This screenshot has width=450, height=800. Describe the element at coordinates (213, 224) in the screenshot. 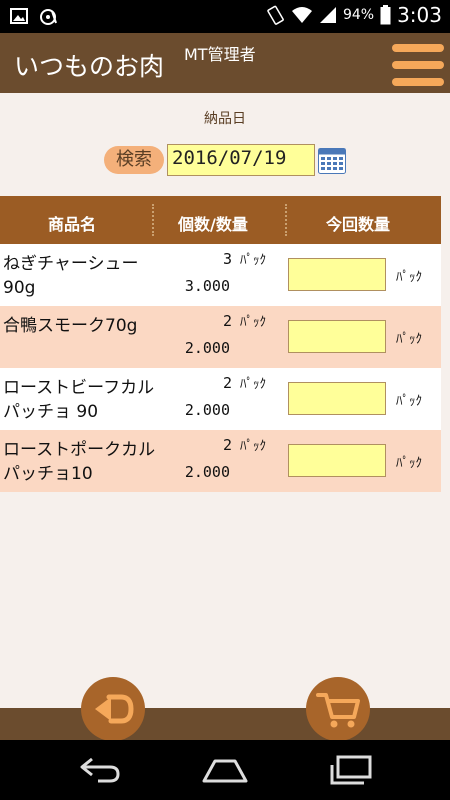

I see `header-quantity: 個数/数量` at that location.